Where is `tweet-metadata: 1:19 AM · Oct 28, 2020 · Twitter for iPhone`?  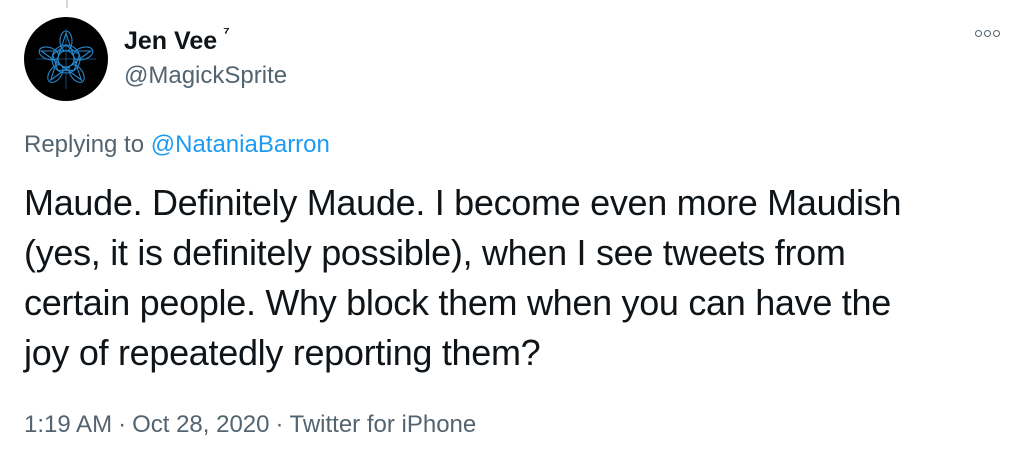
tweet-metadata: 1:19 AM · Oct 28, 2020 · Twitter for iPhone is located at coordinates (250, 425).